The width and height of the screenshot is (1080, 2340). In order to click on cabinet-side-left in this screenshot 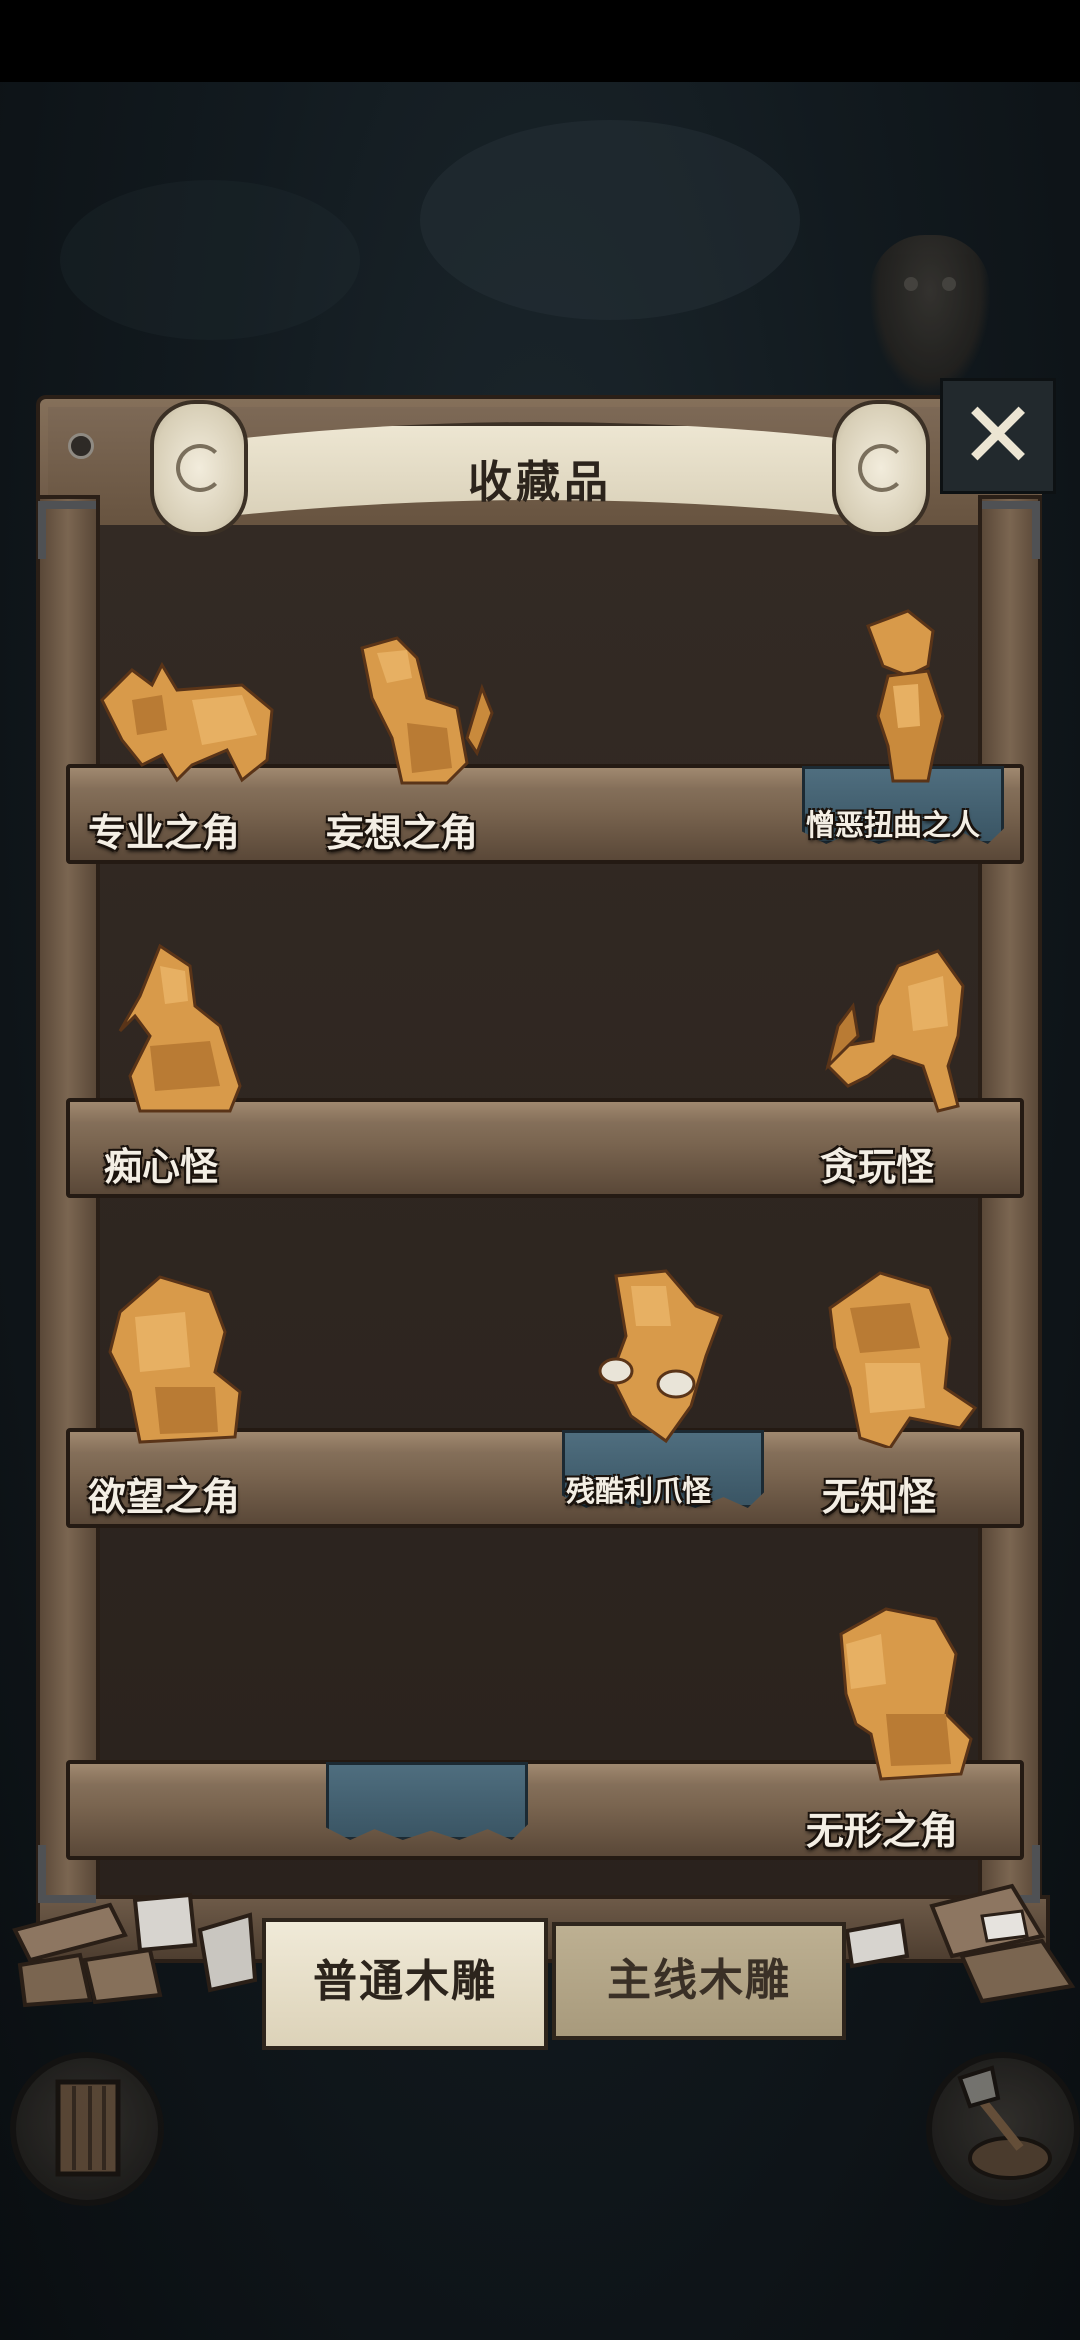, I will do `click(68, 1209)`.